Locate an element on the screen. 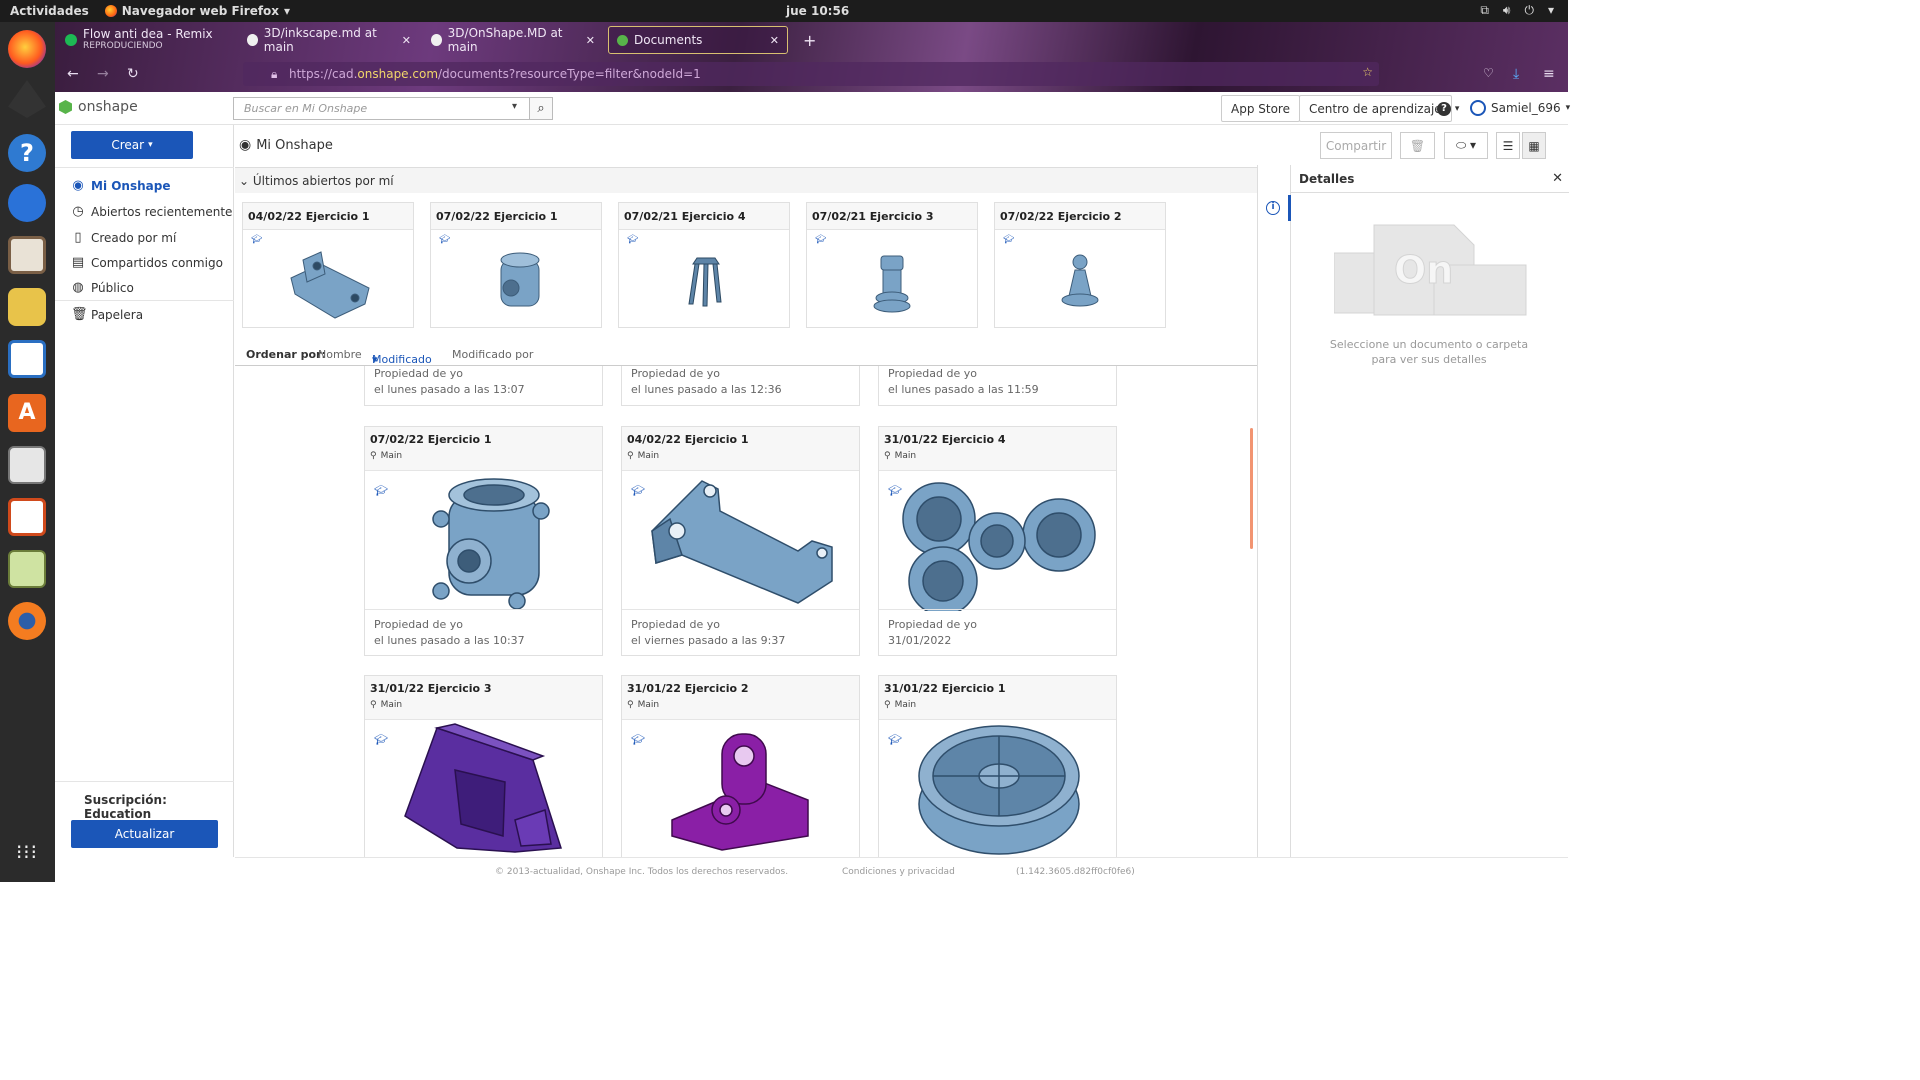 The width and height of the screenshot is (1920, 1080). new-tab-button: + is located at coordinates (809, 40).